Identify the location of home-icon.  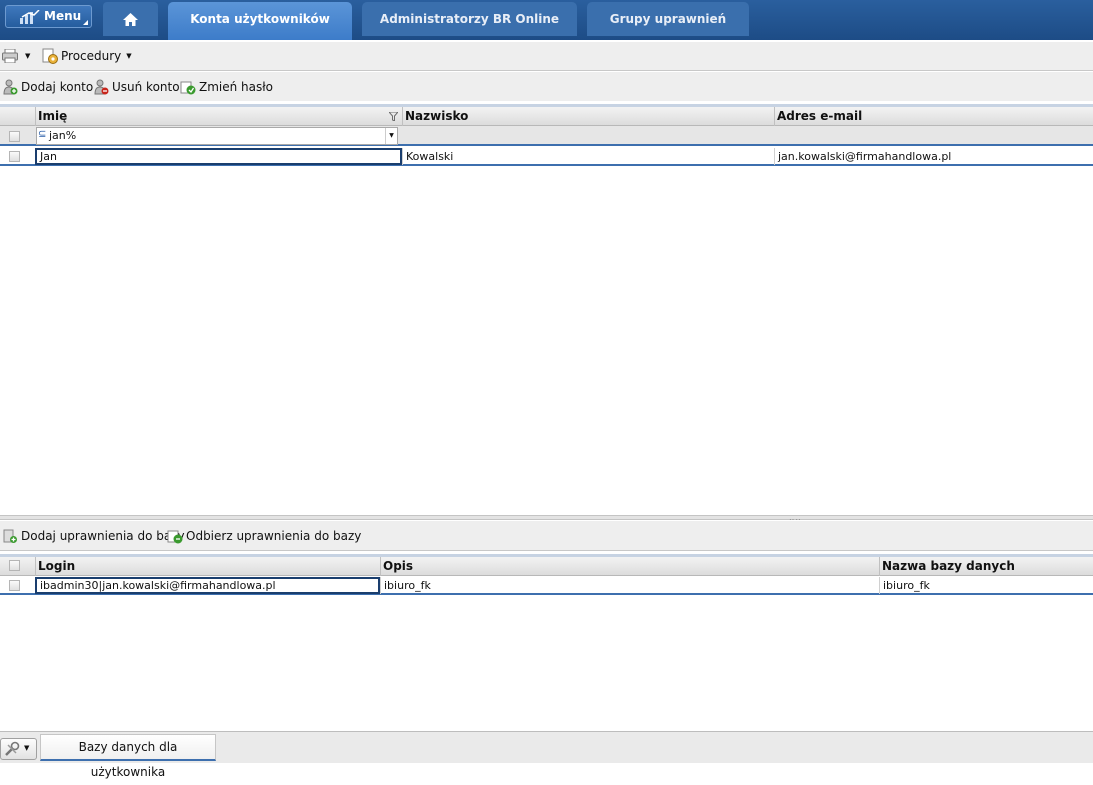
(130, 19).